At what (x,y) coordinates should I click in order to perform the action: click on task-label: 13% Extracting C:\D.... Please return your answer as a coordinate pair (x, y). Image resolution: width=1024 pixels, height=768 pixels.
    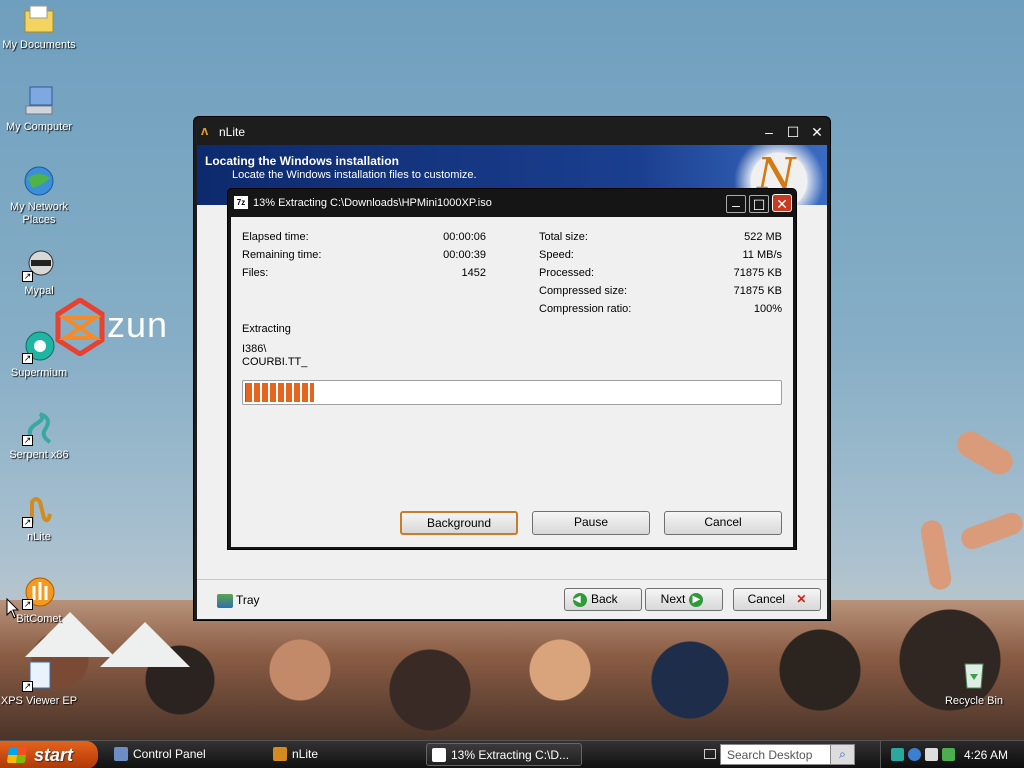
    Looking at the image, I should click on (510, 755).